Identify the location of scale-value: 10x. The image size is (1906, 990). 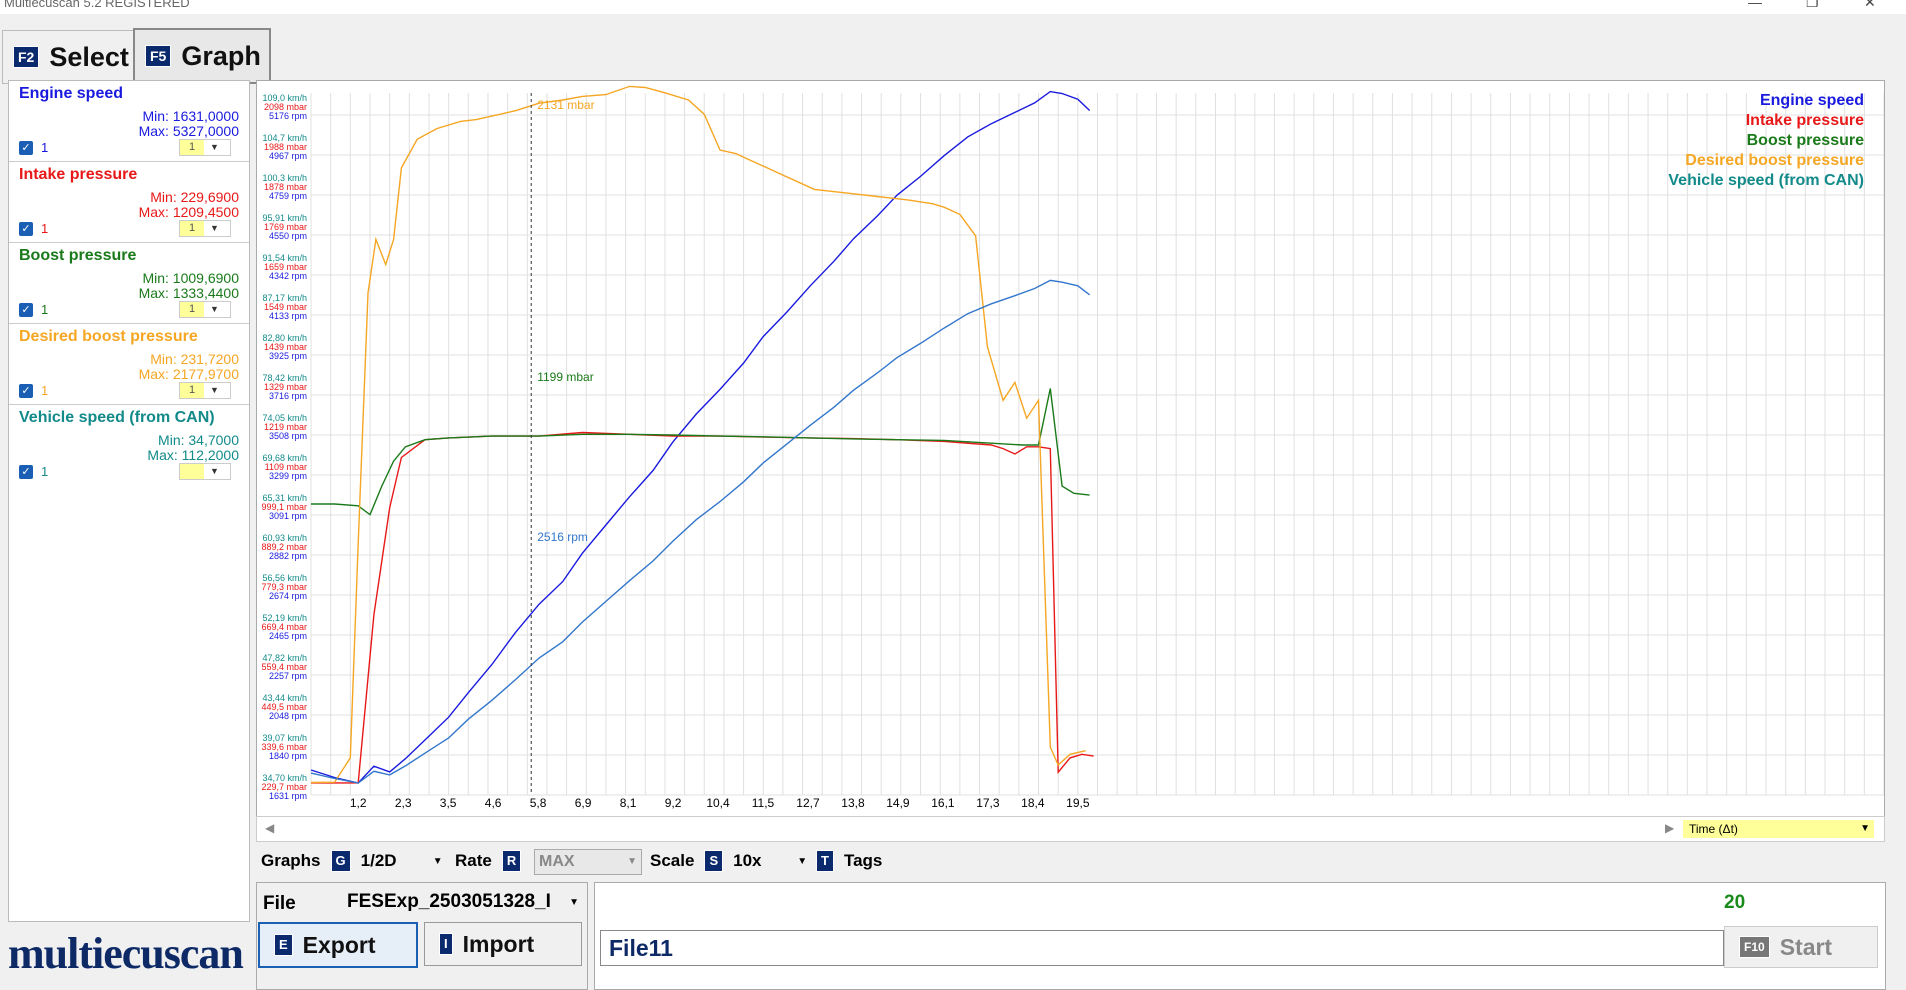
(747, 860).